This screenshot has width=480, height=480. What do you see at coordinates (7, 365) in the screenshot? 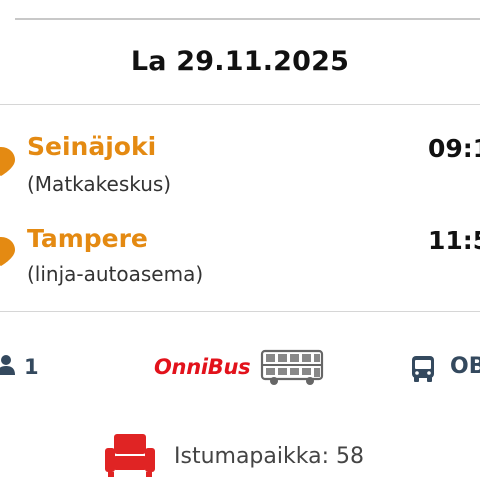
I see `passenger-icon` at bounding box center [7, 365].